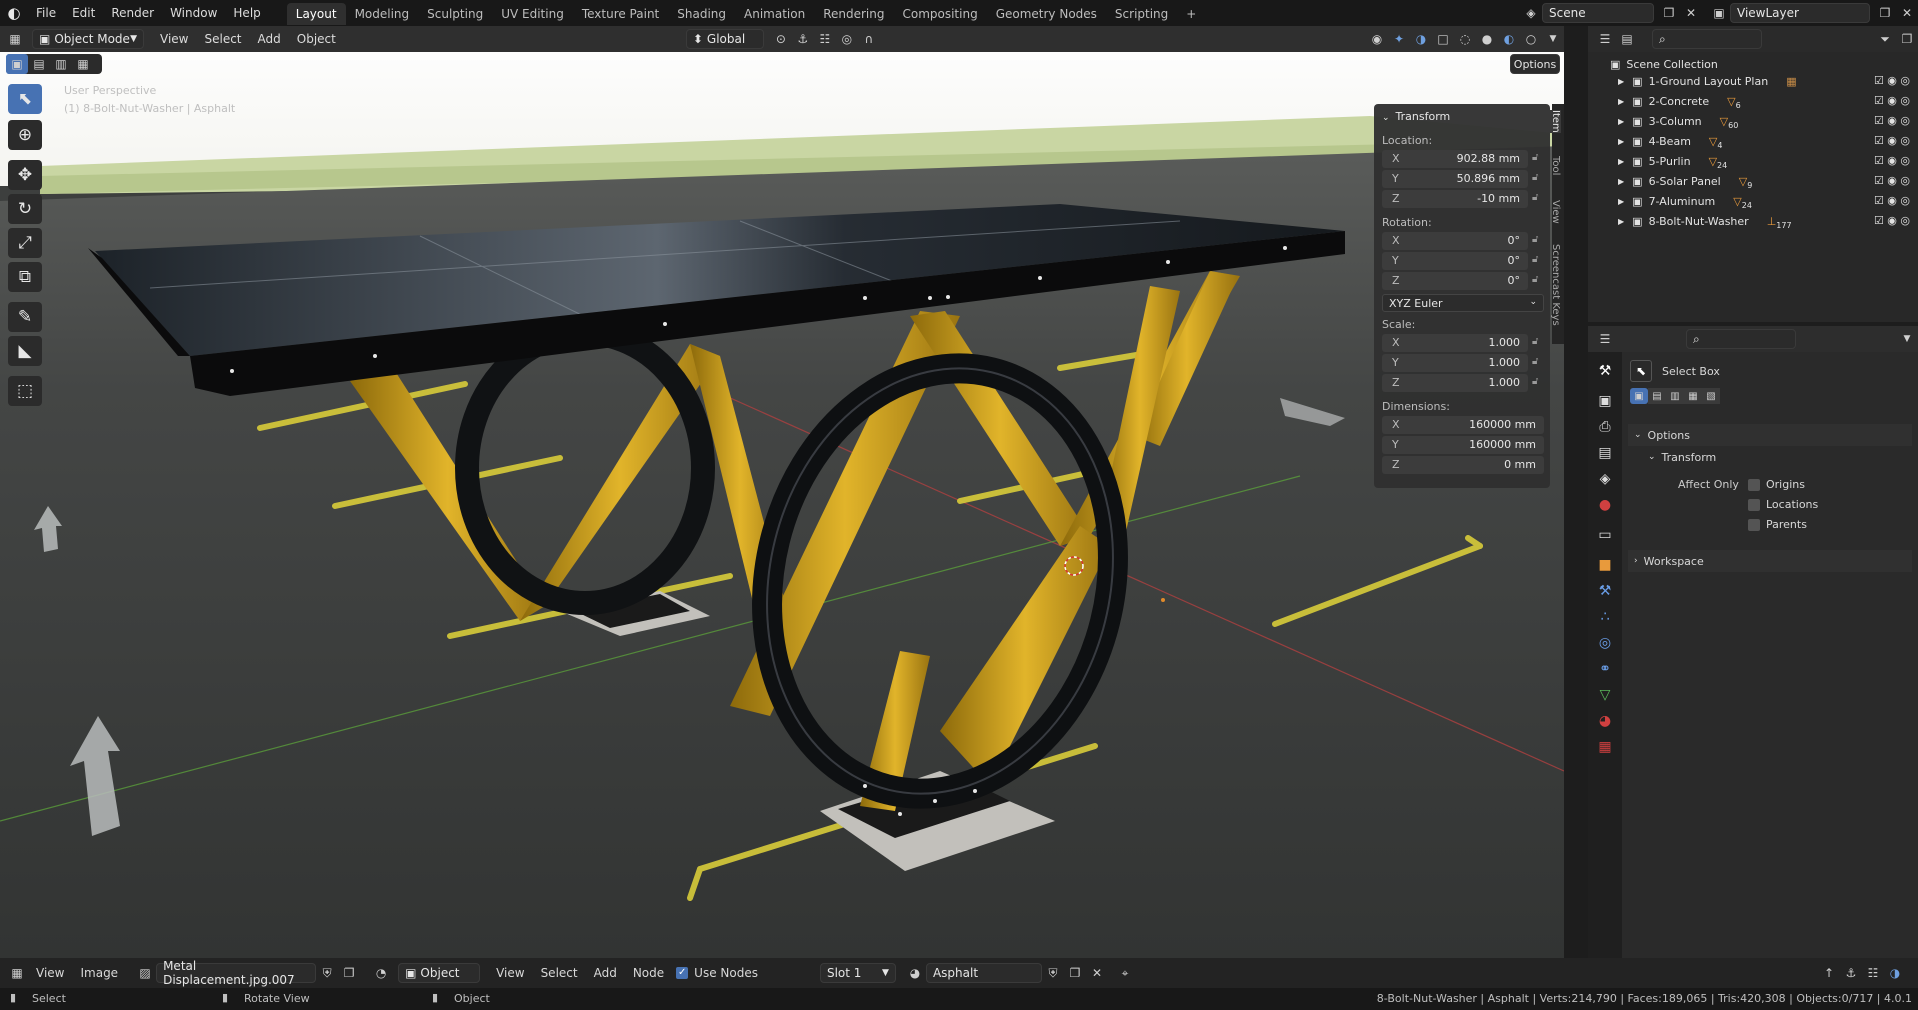  What do you see at coordinates (1753, 121) in the screenshot?
I see `collection-row: ▶ ▣ 3-Column ▽ 60 ☑ ◉ ◎` at bounding box center [1753, 121].